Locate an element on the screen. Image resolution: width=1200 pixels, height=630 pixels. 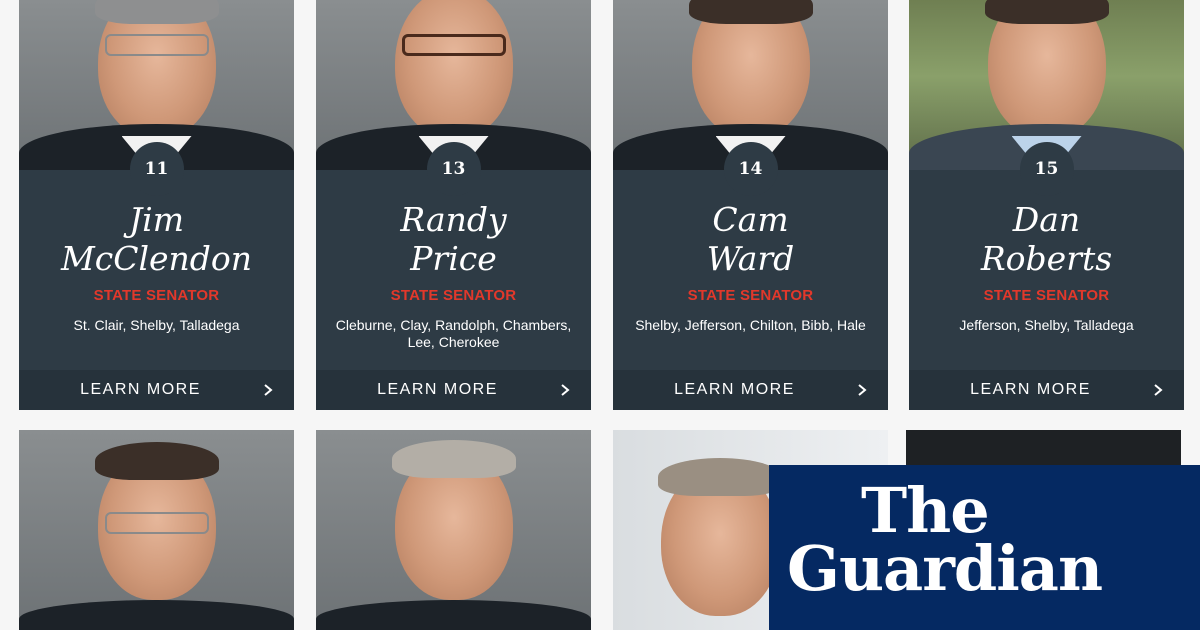
senator-name: Dan Roberts is located at coordinates (1046, 239).